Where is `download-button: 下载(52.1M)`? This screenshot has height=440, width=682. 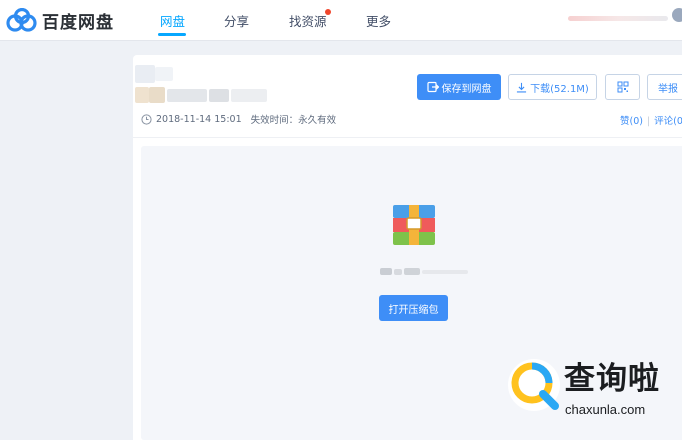 download-button: 下载(52.1M) is located at coordinates (552, 87).